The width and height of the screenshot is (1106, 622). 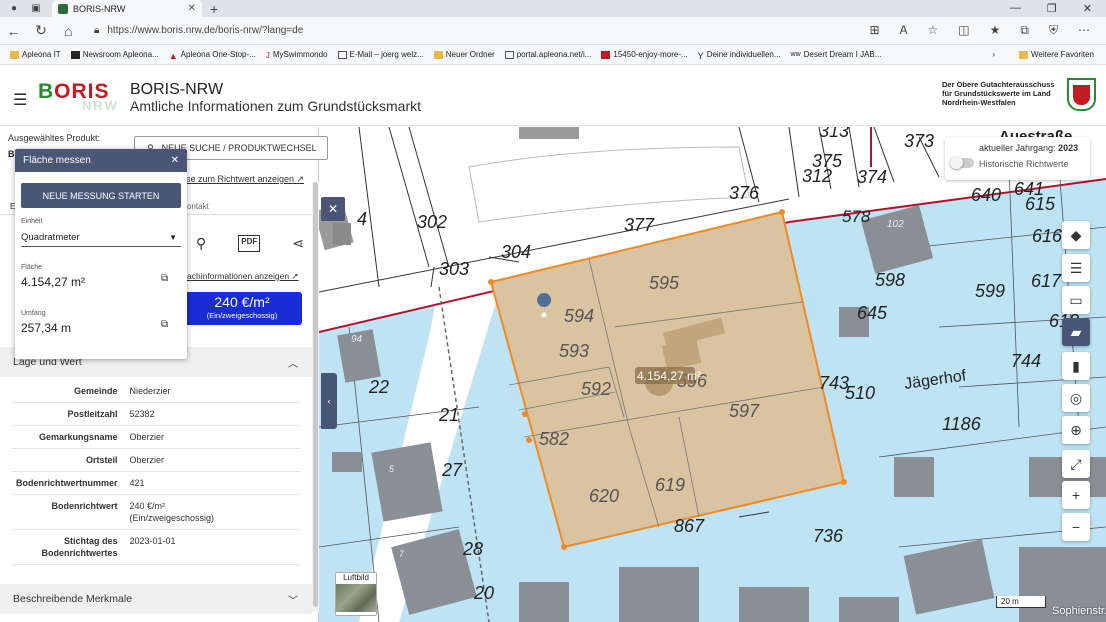 I want to click on chevron-right-icon: ›, so click(x=993, y=54).